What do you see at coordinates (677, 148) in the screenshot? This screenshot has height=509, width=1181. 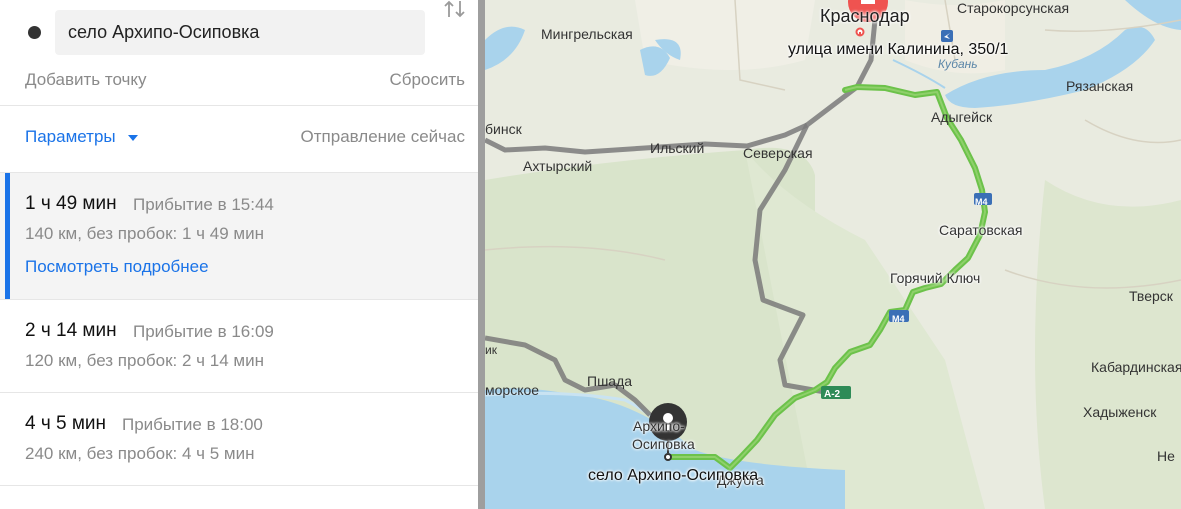 I see `place-label: Ильский` at bounding box center [677, 148].